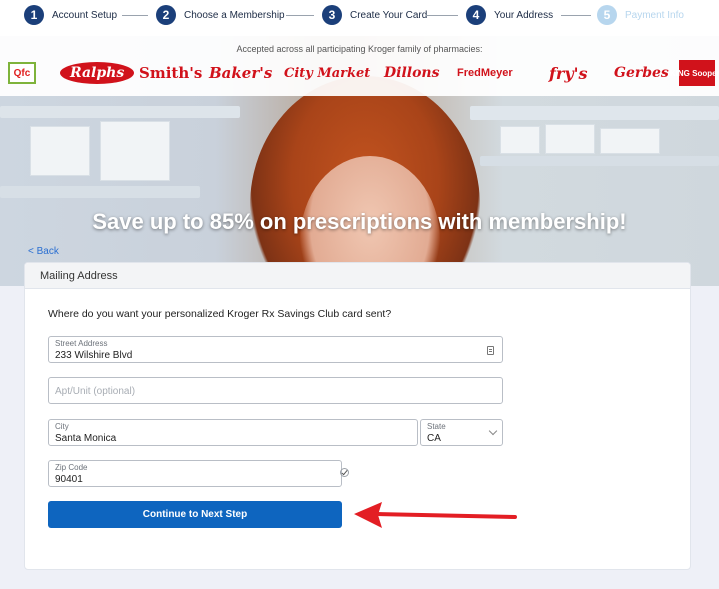 This screenshot has height=589, width=719. What do you see at coordinates (275, 390) in the screenshot?
I see `apt-unit-field: Apt/Unit (optional)` at bounding box center [275, 390].